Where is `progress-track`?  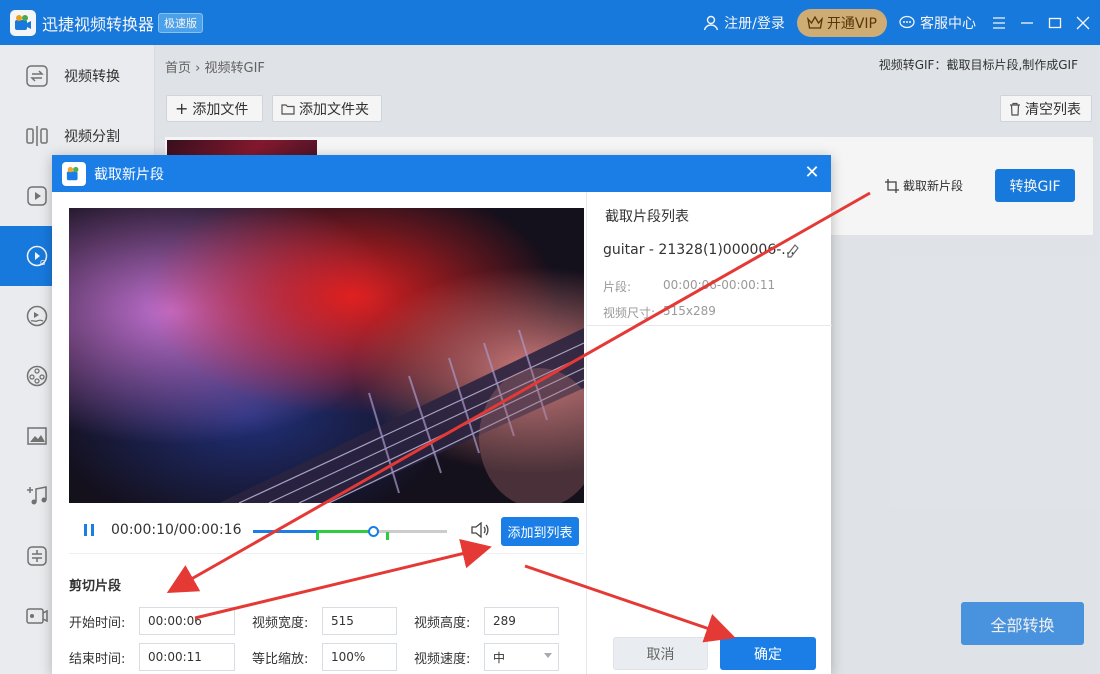
progress-track is located at coordinates (350, 533).